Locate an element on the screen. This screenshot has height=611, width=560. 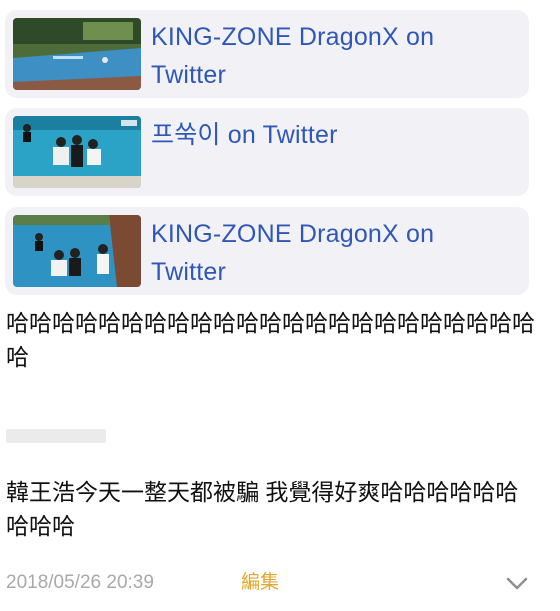
card-title: 프쑥이 on Twitter is located at coordinates (331, 135).